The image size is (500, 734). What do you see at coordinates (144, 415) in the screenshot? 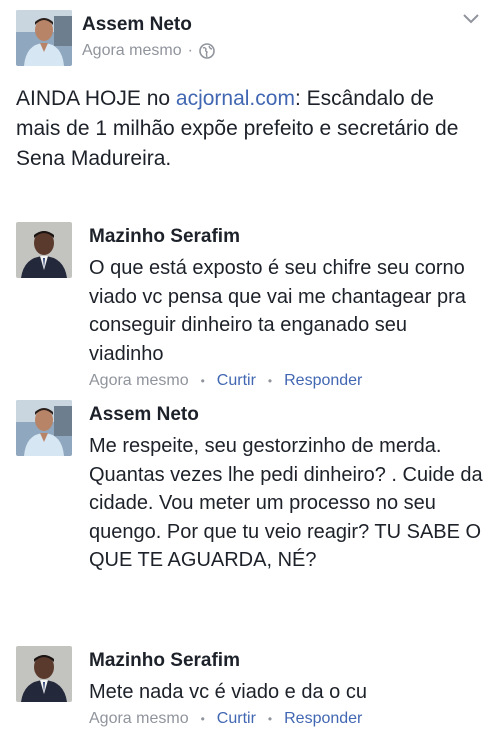
I see `comment-author-name: Assem Neto` at bounding box center [144, 415].